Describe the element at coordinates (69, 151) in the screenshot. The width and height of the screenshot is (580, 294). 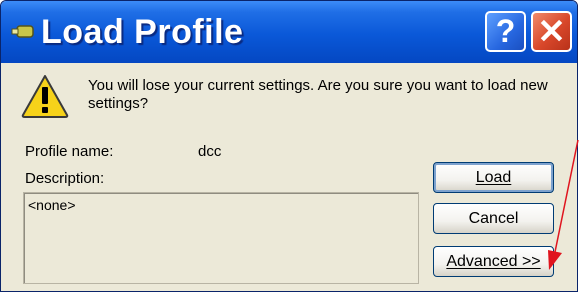
I see `profile-name-label: Profile name:` at that location.